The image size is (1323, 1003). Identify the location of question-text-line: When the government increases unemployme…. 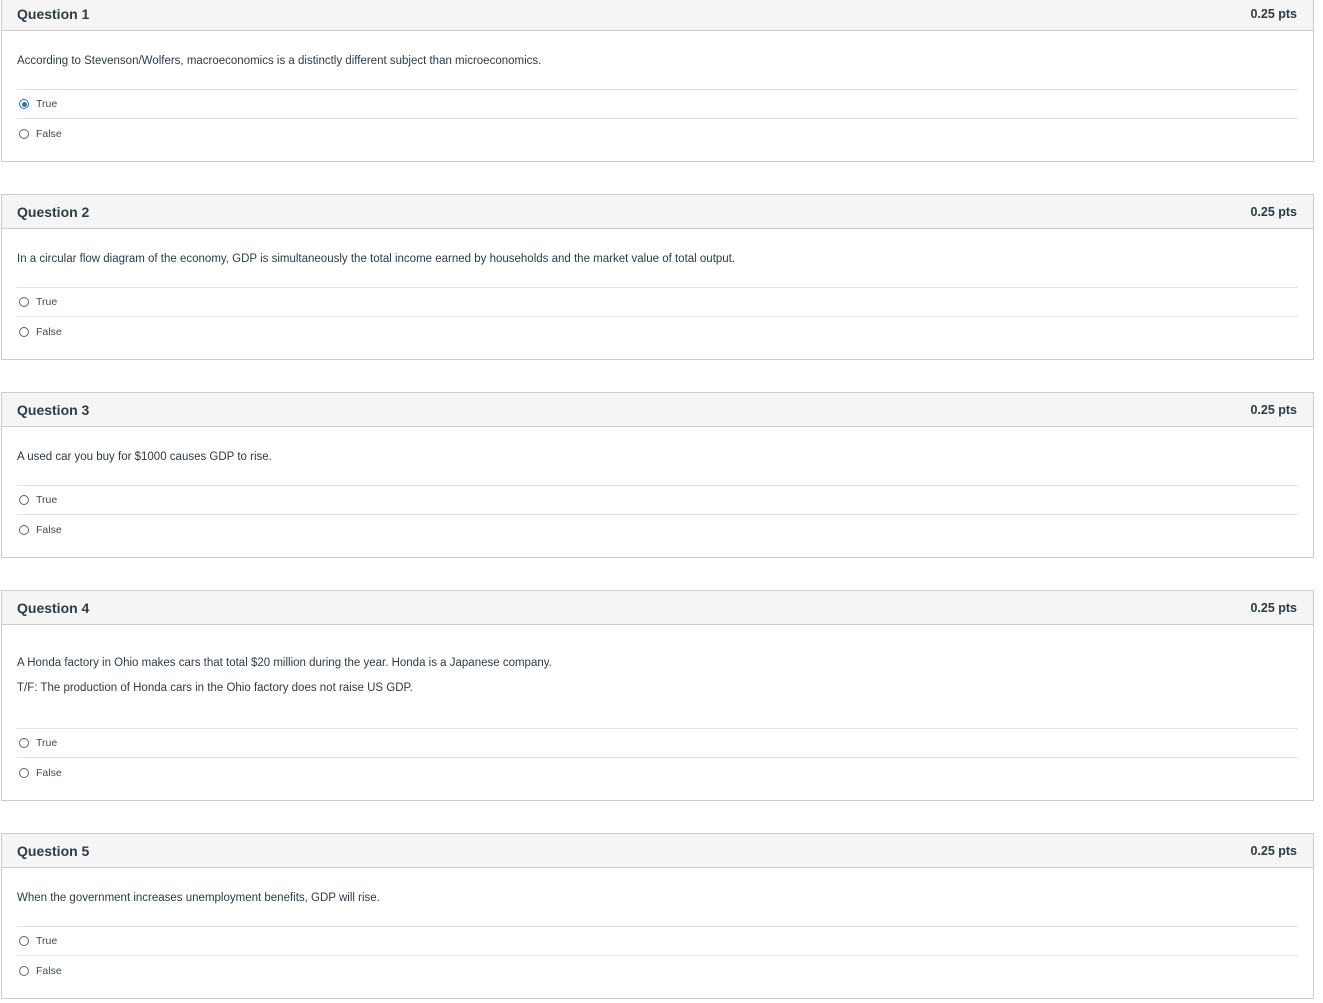
(198, 898).